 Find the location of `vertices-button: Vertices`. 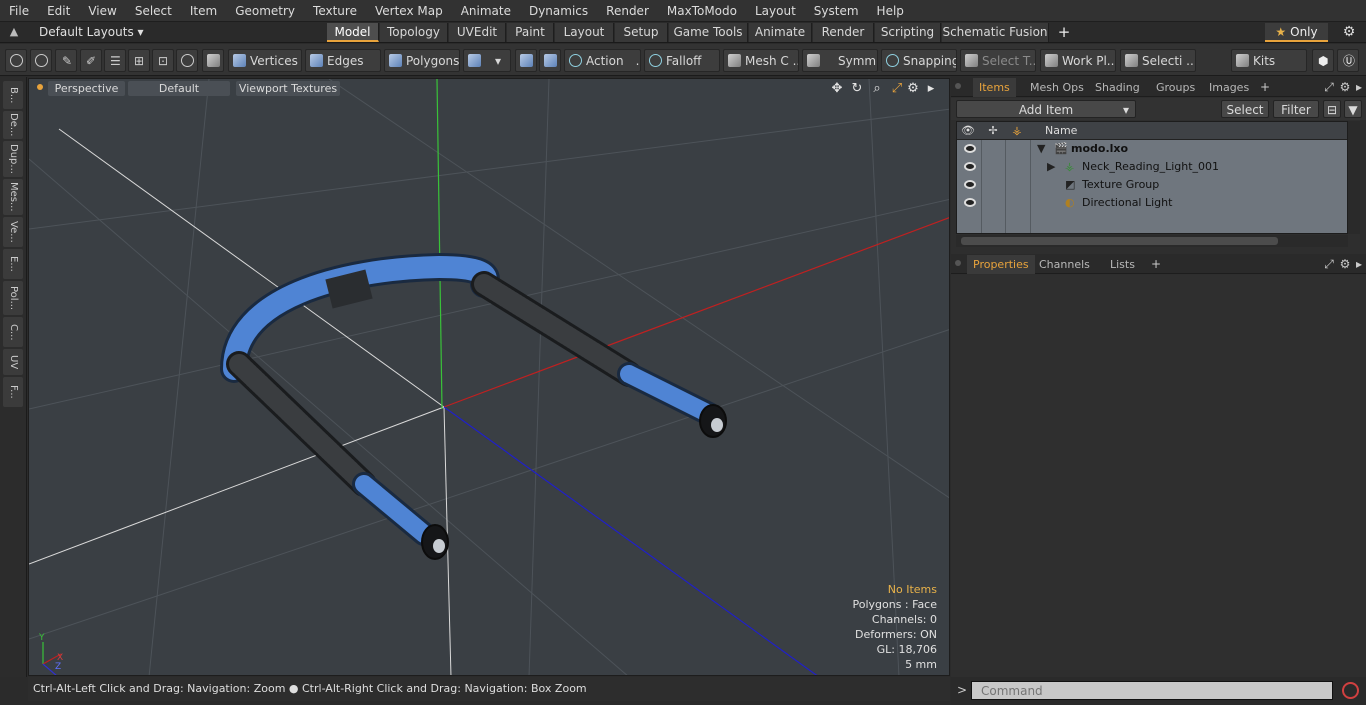

vertices-button: Vertices is located at coordinates (265, 60).